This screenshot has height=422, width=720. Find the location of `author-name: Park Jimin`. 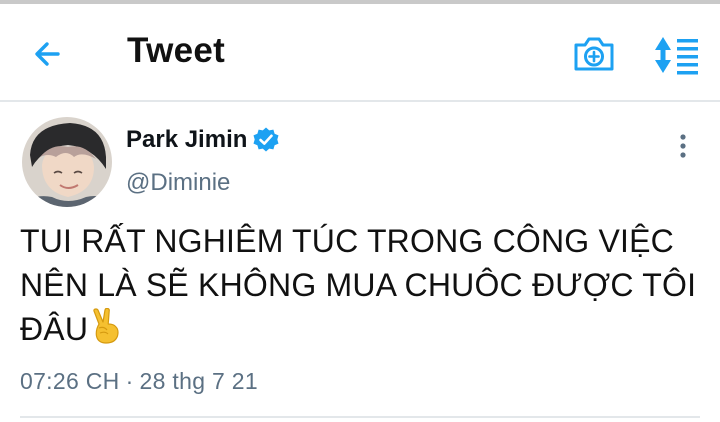

author-name: Park Jimin is located at coordinates (186, 140).